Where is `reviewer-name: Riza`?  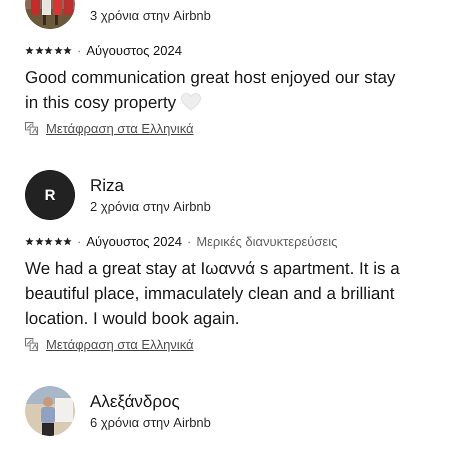
reviewer-name: Riza is located at coordinates (108, 186).